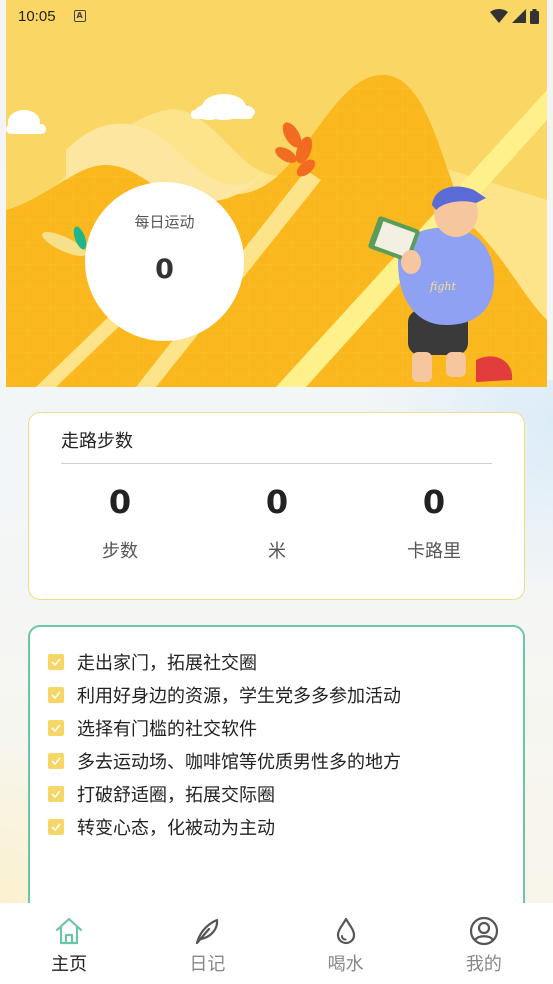  I want to click on stat-steps-value: 0, so click(120, 502).